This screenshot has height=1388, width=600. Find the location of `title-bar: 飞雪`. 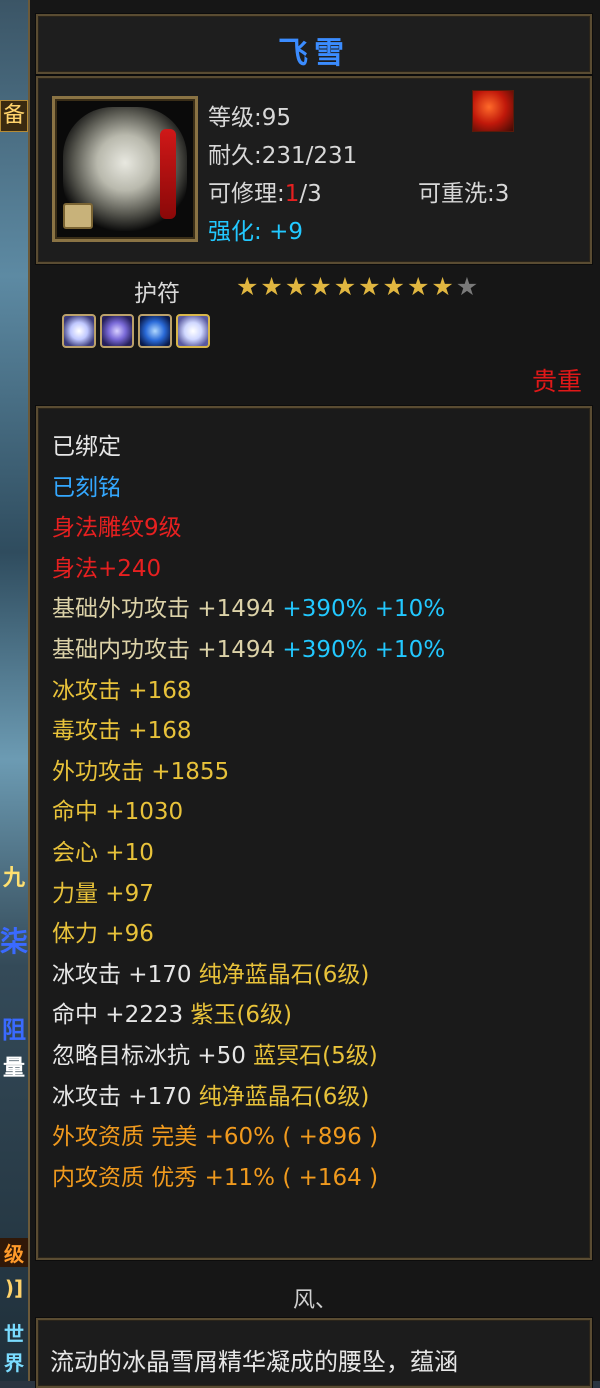

title-bar: 飞雪 is located at coordinates (314, 44).